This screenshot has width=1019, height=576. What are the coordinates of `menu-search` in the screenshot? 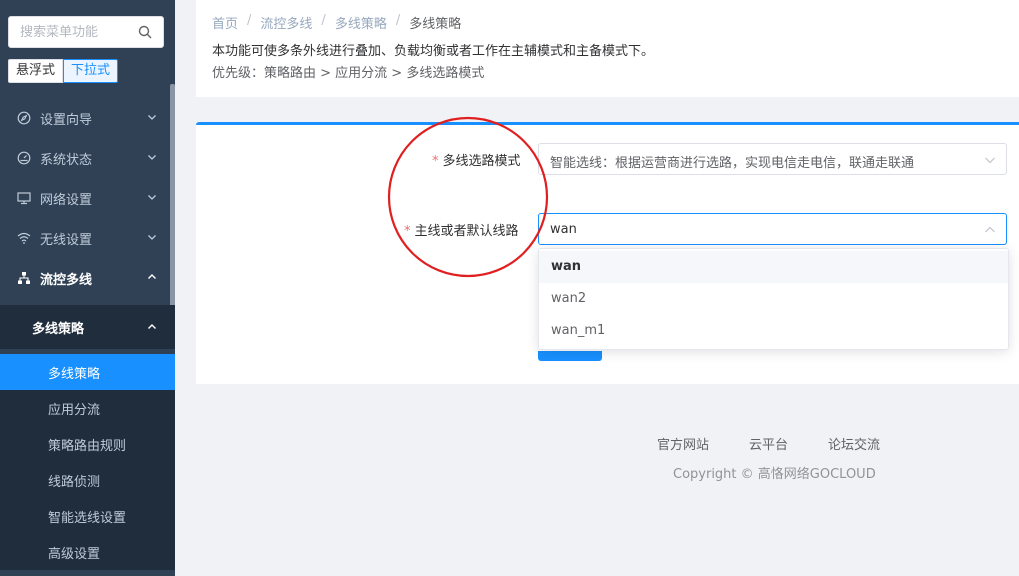 It's located at (86, 32).